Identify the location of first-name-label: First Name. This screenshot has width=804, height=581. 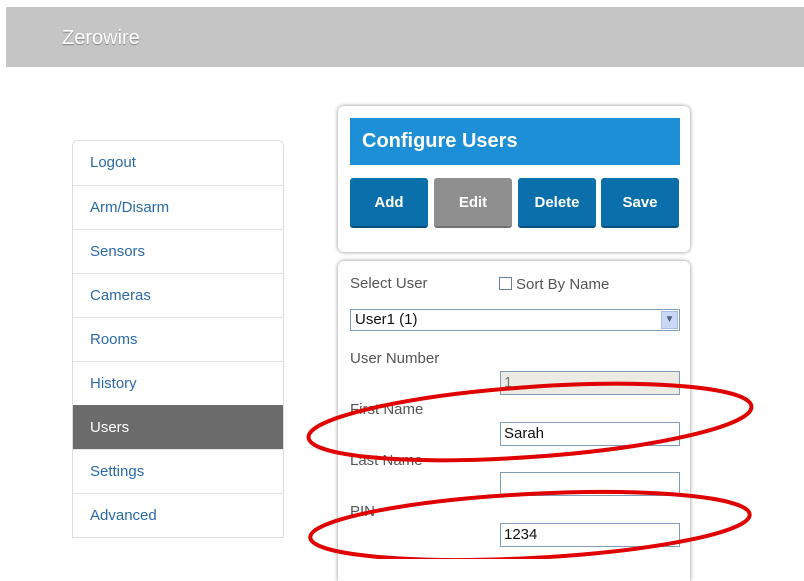
(387, 409).